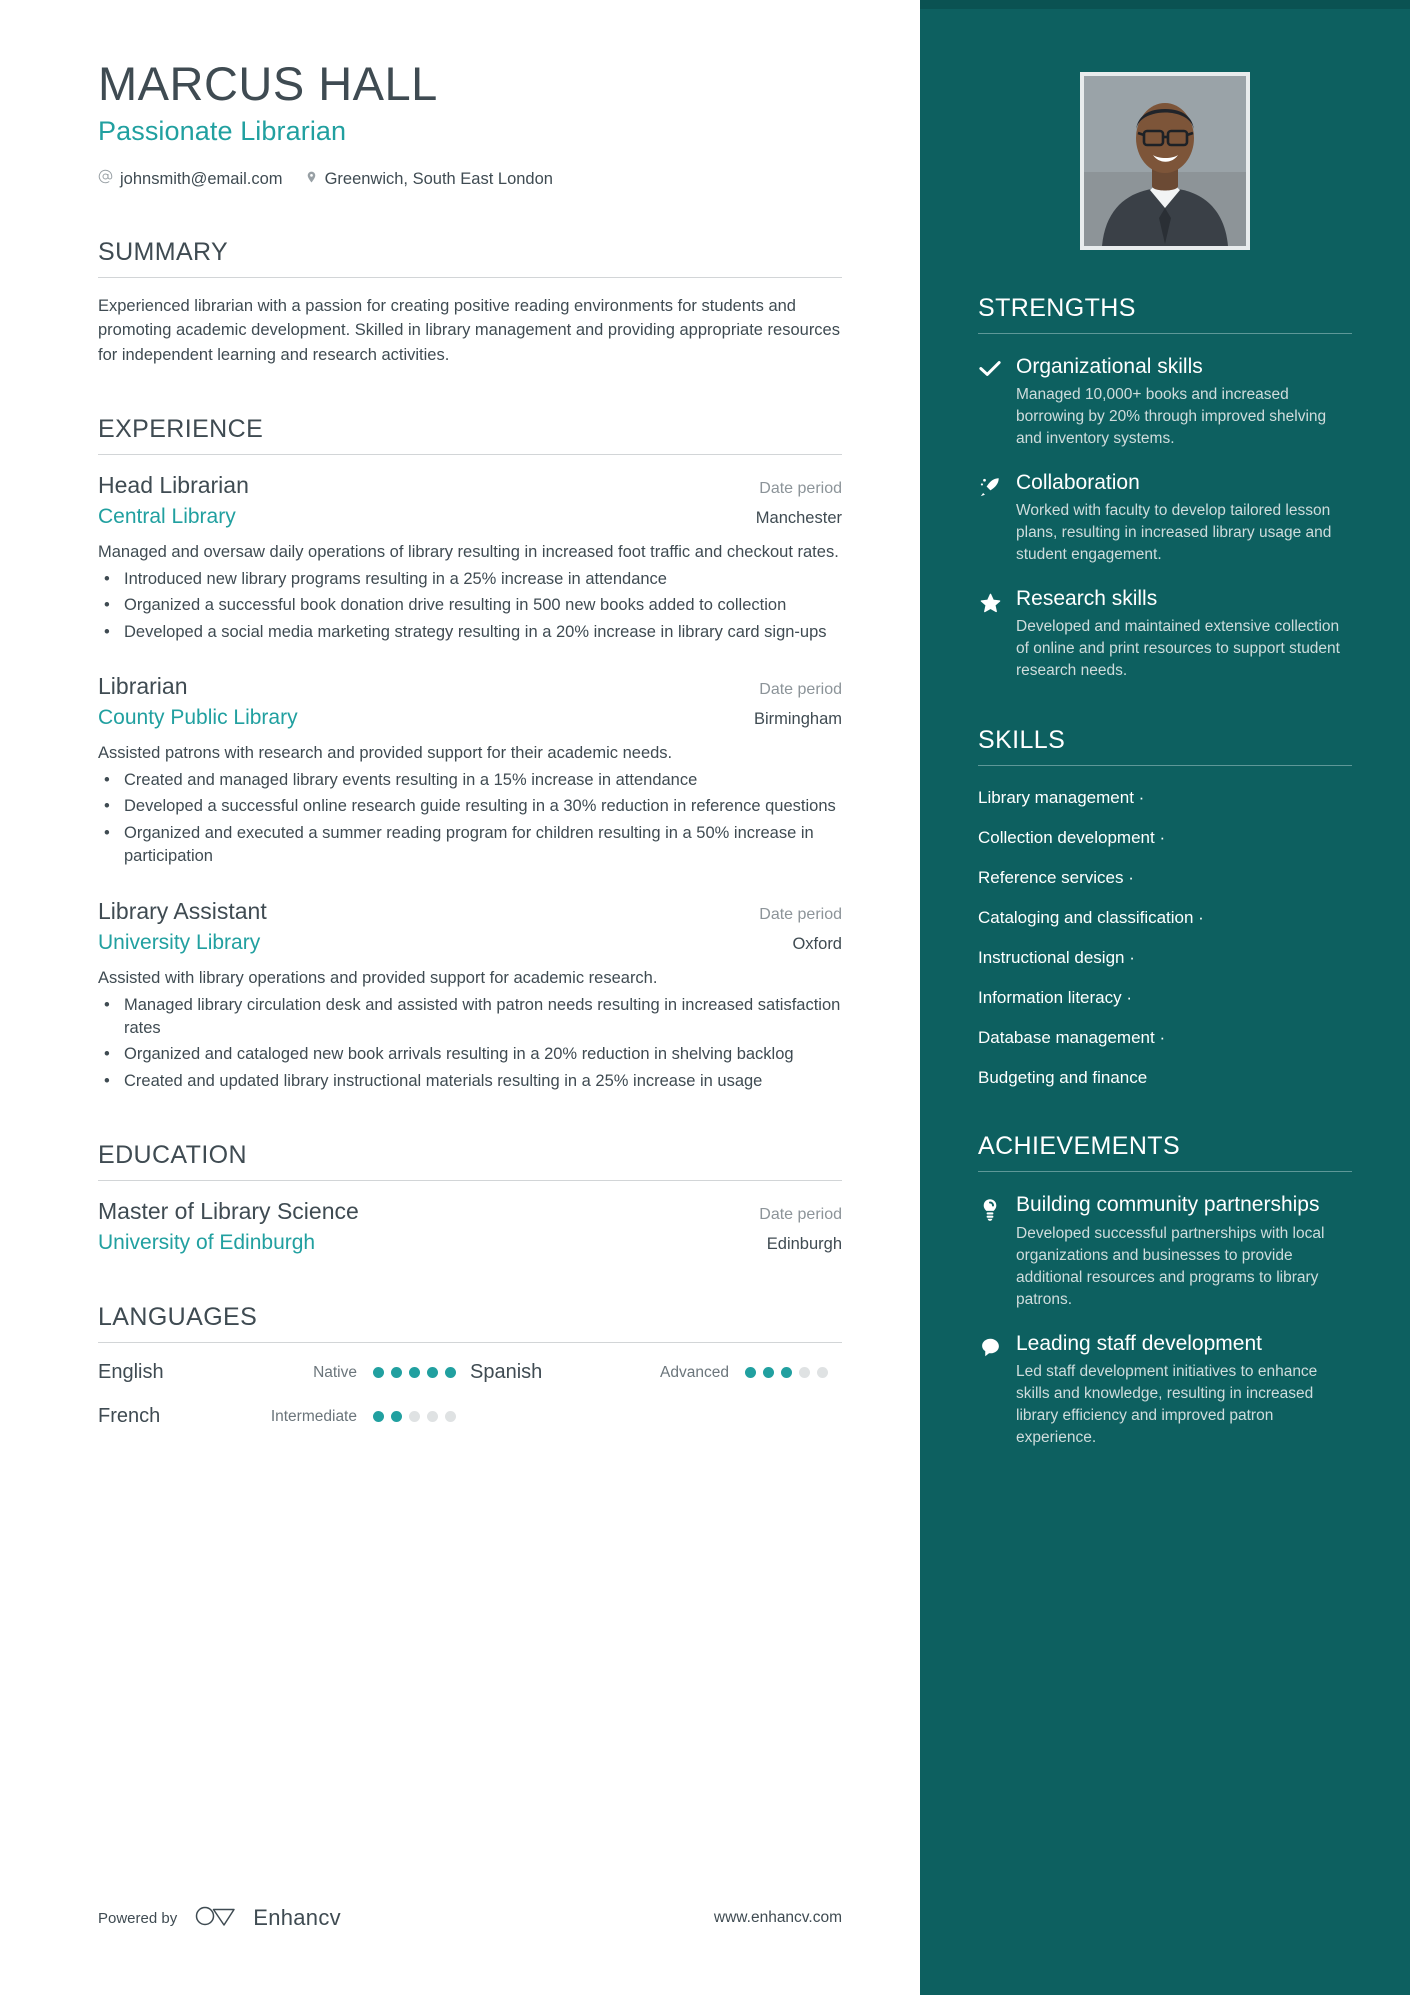 The width and height of the screenshot is (1410, 1995). What do you see at coordinates (990, 1390) in the screenshot?
I see `speech-bubble-icon` at bounding box center [990, 1390].